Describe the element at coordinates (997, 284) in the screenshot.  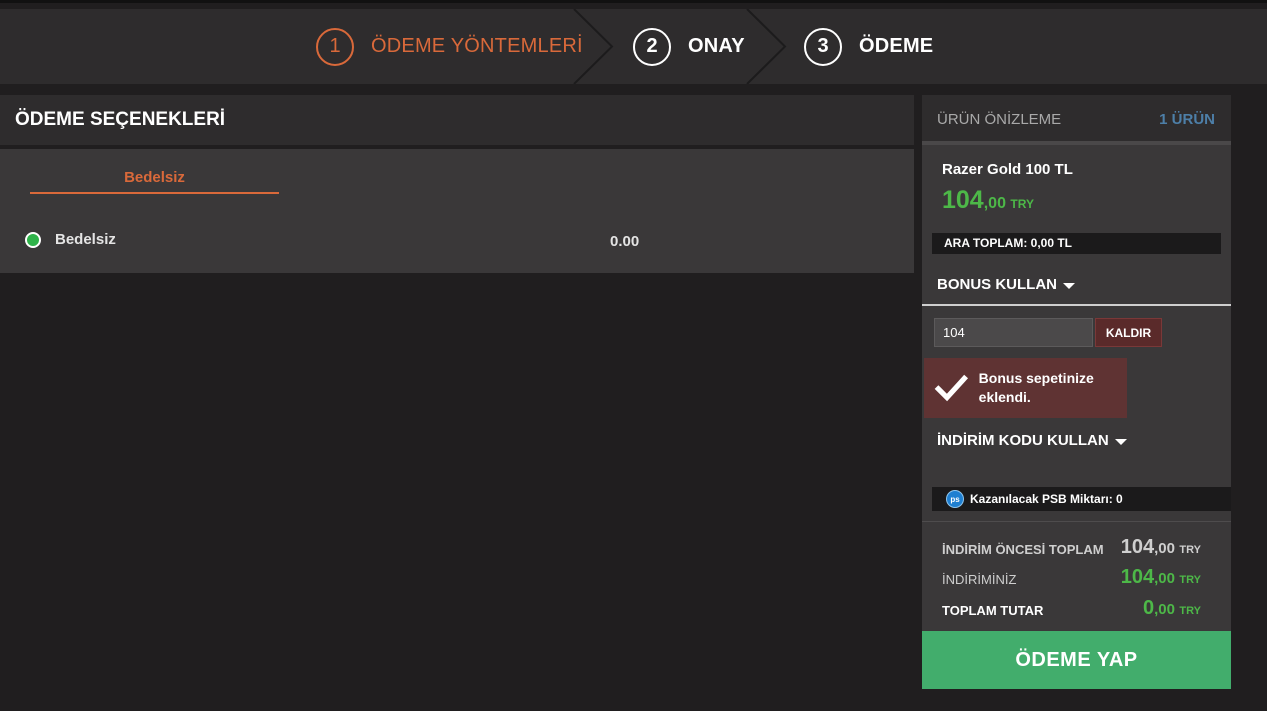
I see `bonus-title: BONUS KULLAN` at that location.